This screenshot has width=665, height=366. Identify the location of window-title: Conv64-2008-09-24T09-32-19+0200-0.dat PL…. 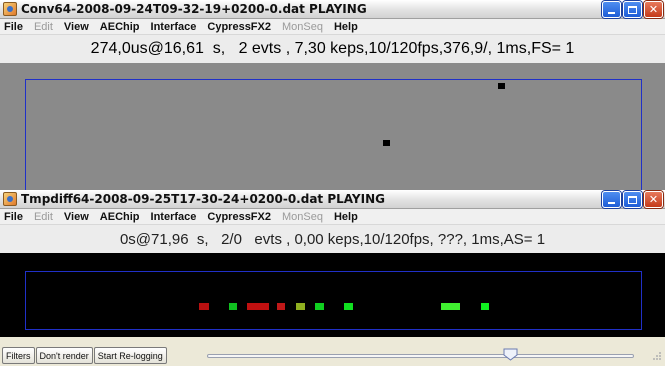
(194, 9).